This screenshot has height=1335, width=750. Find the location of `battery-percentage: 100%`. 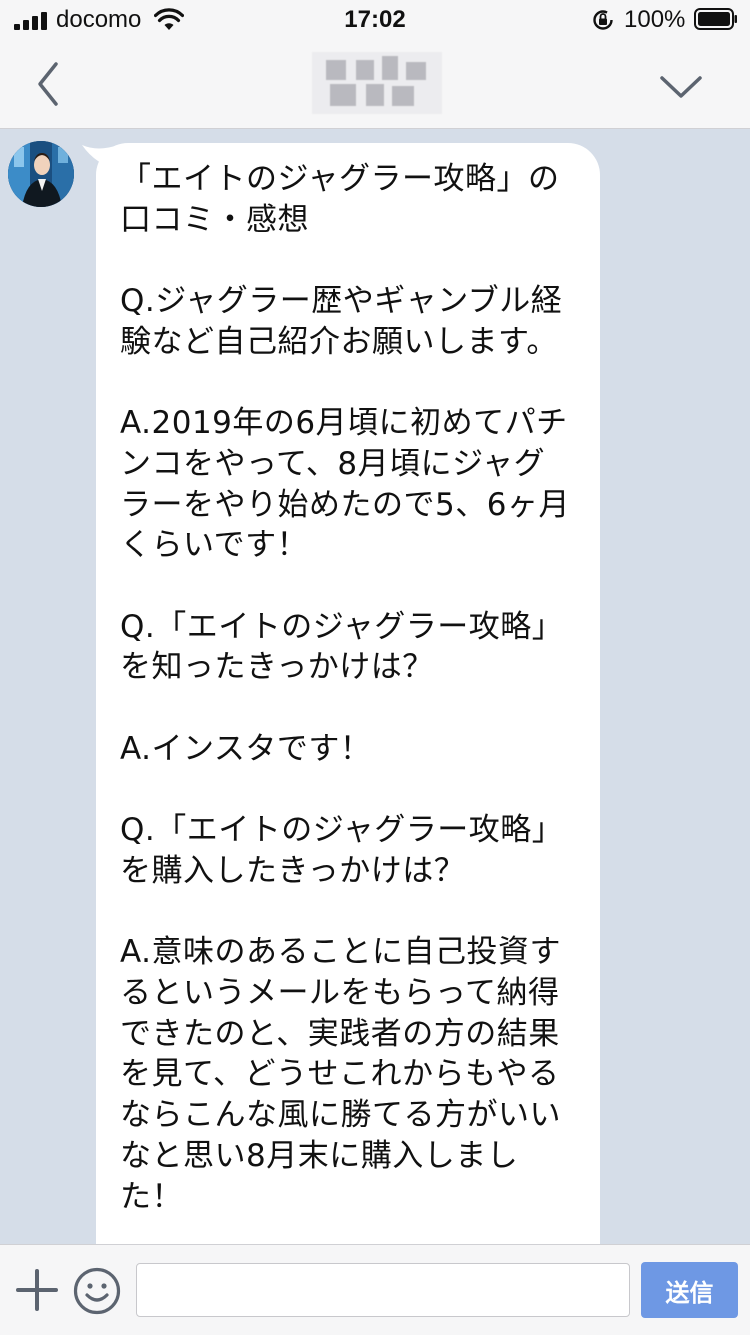

battery-percentage: 100% is located at coordinates (655, 19).